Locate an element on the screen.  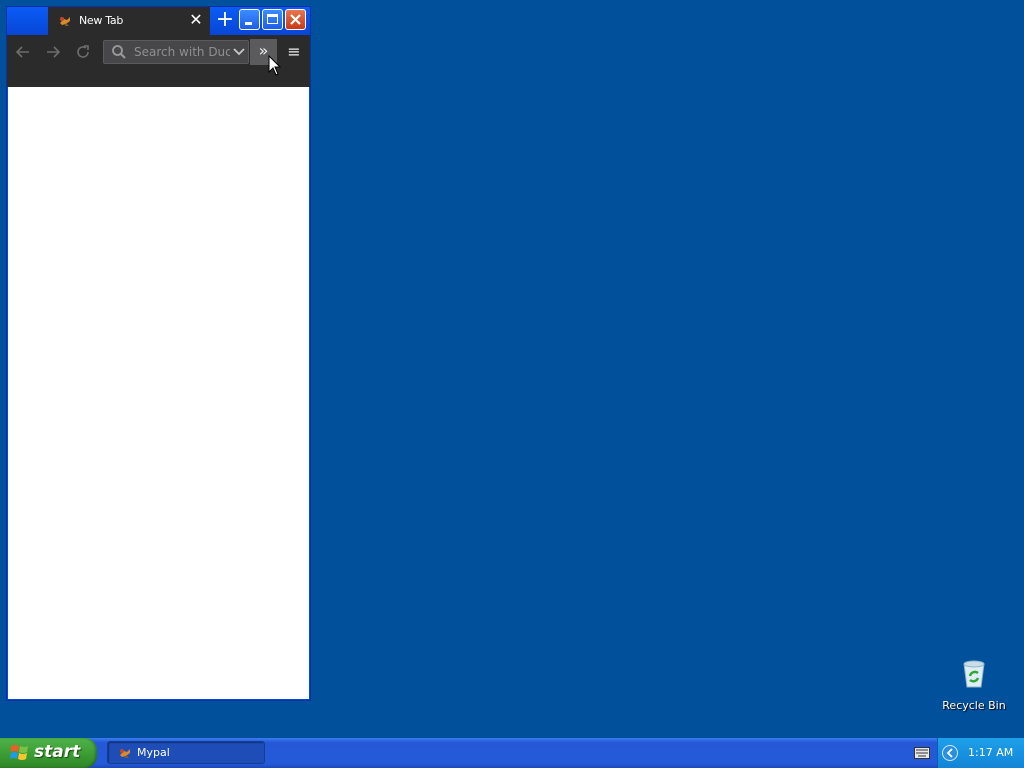
close-tab-icon: ✕ is located at coordinates (196, 20).